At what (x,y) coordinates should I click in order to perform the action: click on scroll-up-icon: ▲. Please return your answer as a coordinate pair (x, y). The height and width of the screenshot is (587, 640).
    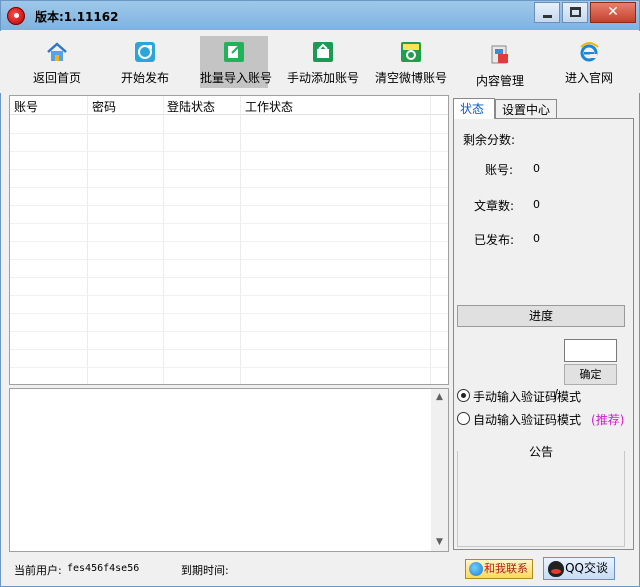
    Looking at the image, I should click on (439, 397).